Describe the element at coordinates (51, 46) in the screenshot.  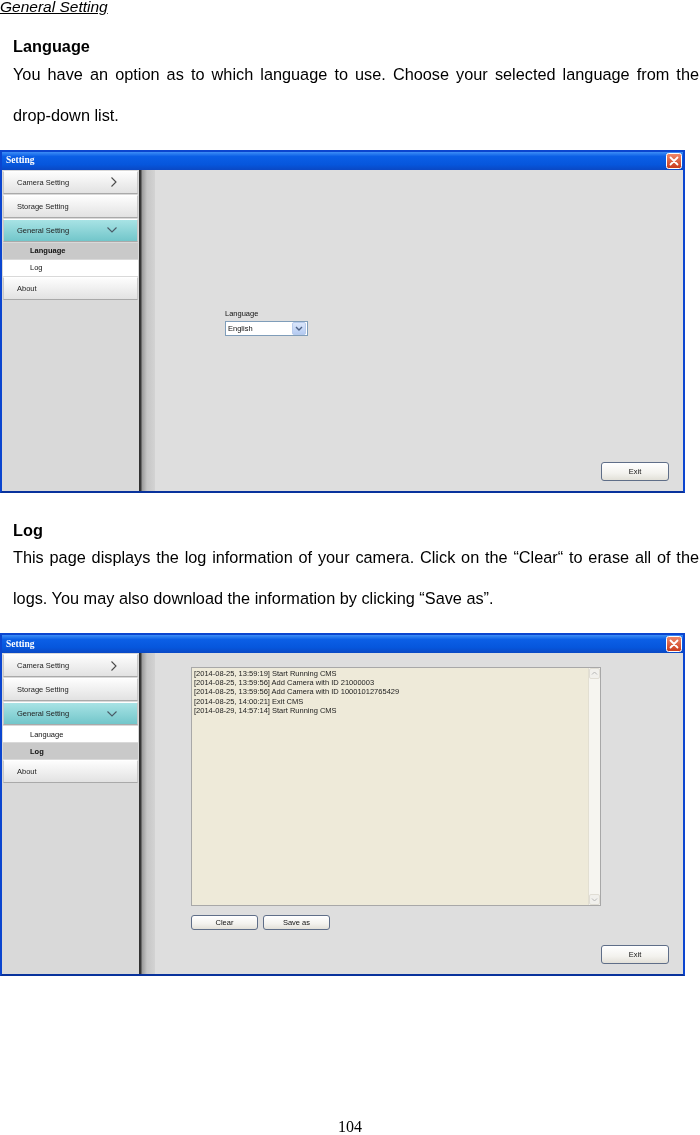
I see `section-heading: Language` at that location.